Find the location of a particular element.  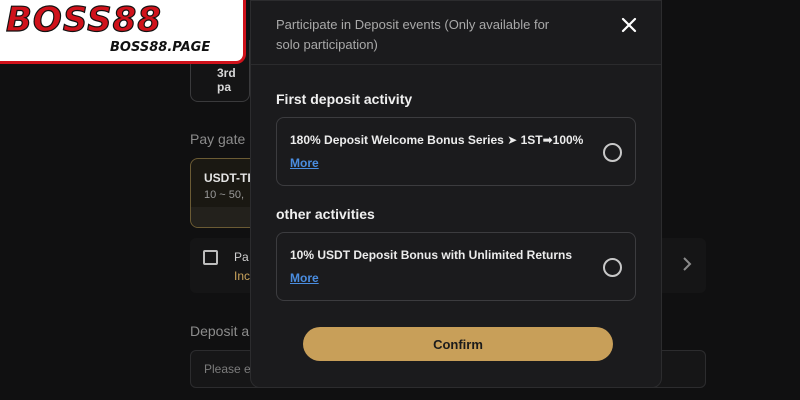

chevron-right-icon is located at coordinates (687, 264).